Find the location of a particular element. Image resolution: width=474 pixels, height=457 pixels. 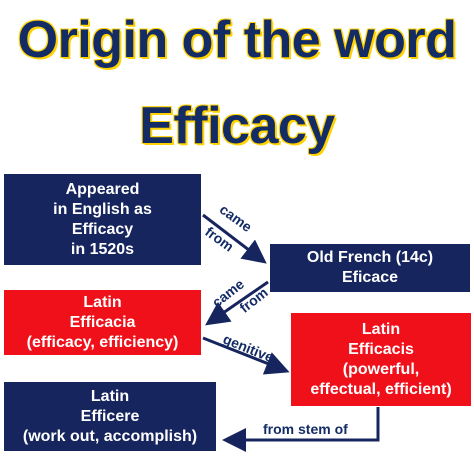

box-efficacis-line-4: effectual, efficient) is located at coordinates (381, 389).